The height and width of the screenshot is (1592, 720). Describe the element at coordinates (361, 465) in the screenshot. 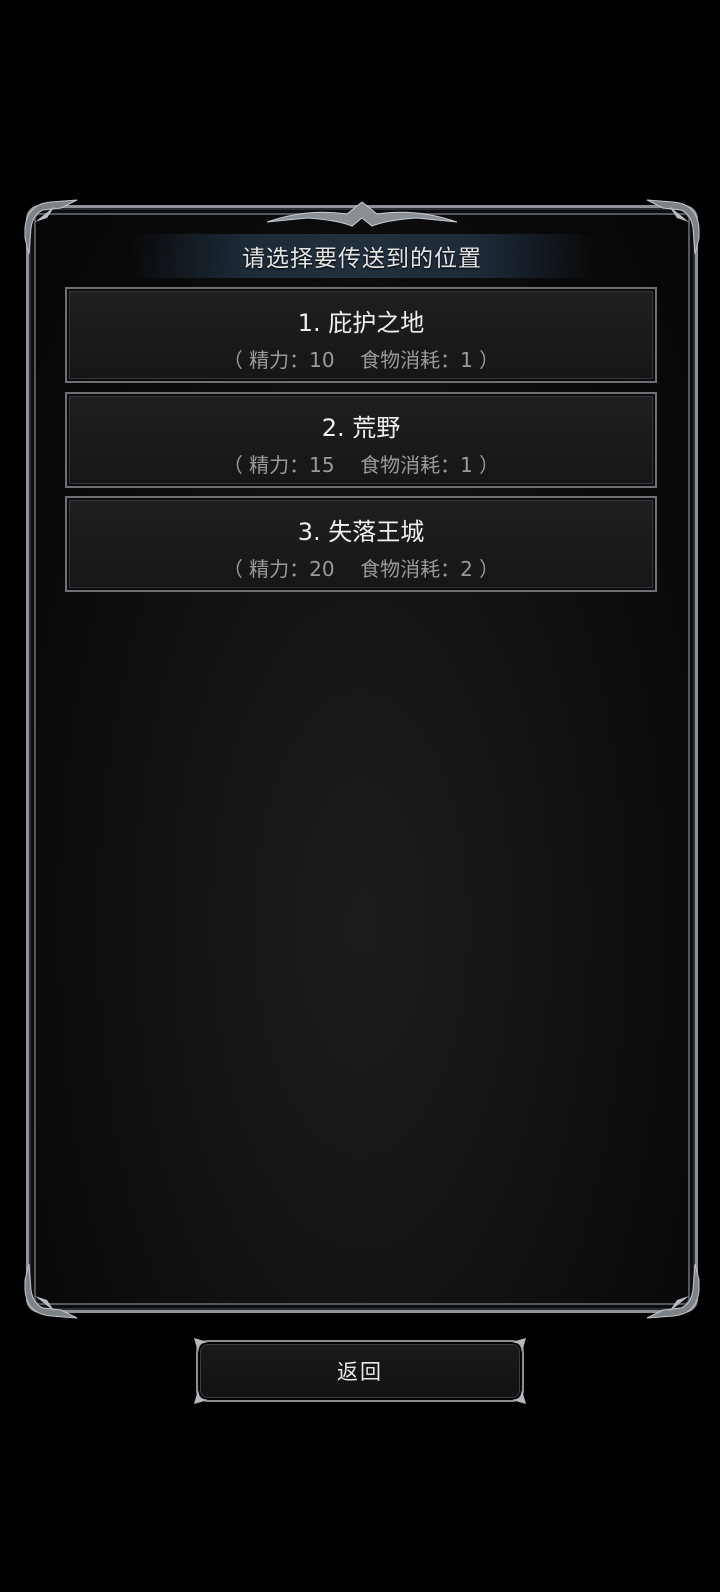

I see `option-cost: （ 精力：15 食物消耗：1 ）` at that location.